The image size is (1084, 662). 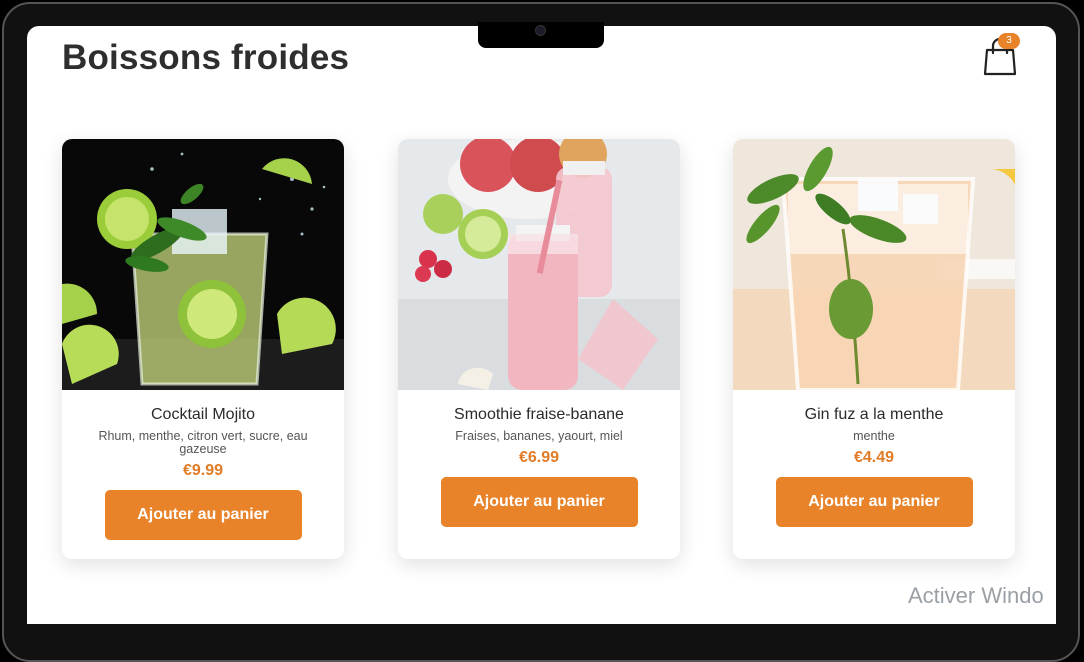 I want to click on cart-button: 3, so click(x=1001, y=54).